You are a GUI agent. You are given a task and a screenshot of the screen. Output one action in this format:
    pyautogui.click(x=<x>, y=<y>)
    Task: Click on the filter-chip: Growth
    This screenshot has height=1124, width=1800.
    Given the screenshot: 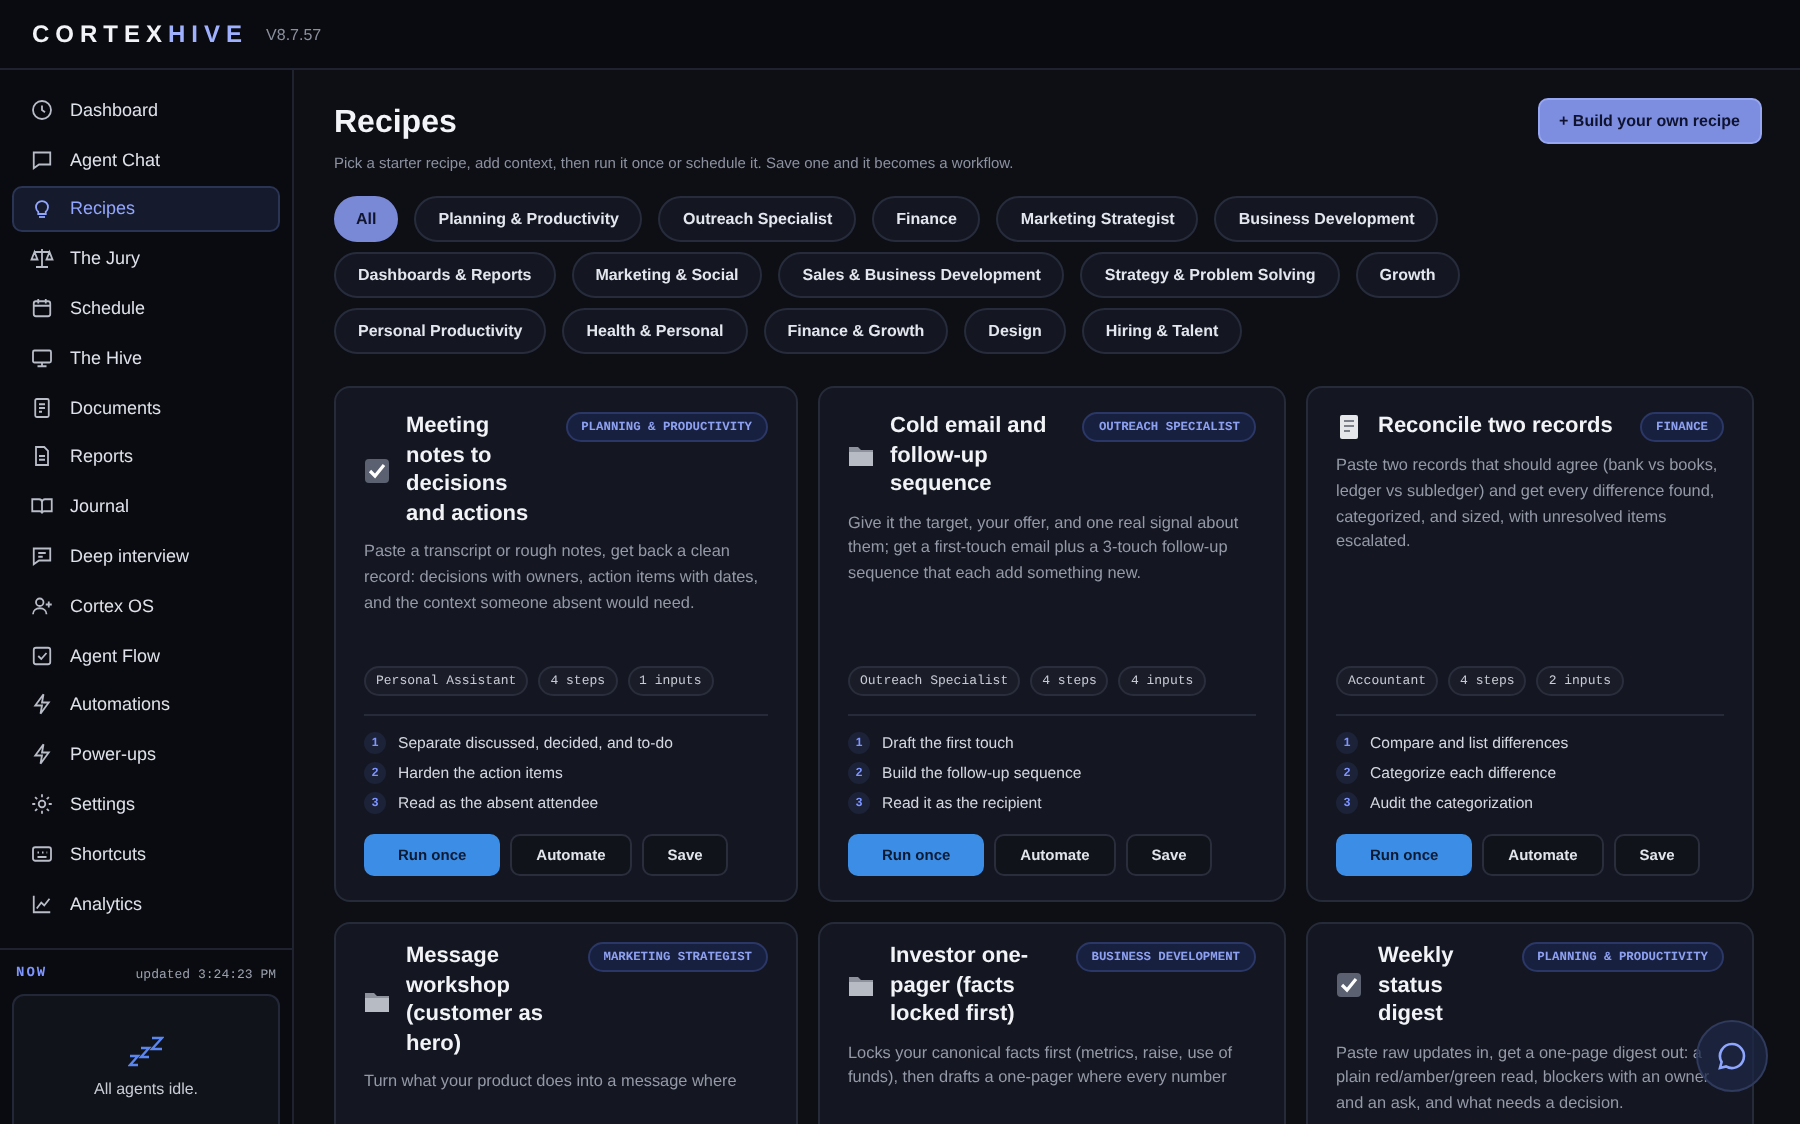 What is the action you would take?
    pyautogui.click(x=1407, y=275)
    